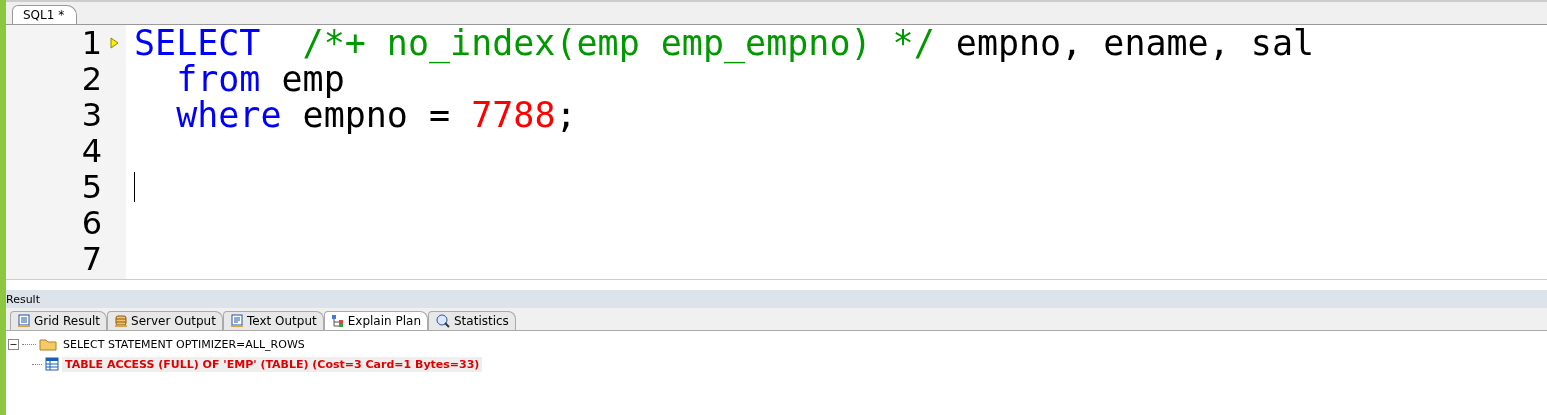  I want to click on result-tab: Explain Plan, so click(375, 320).